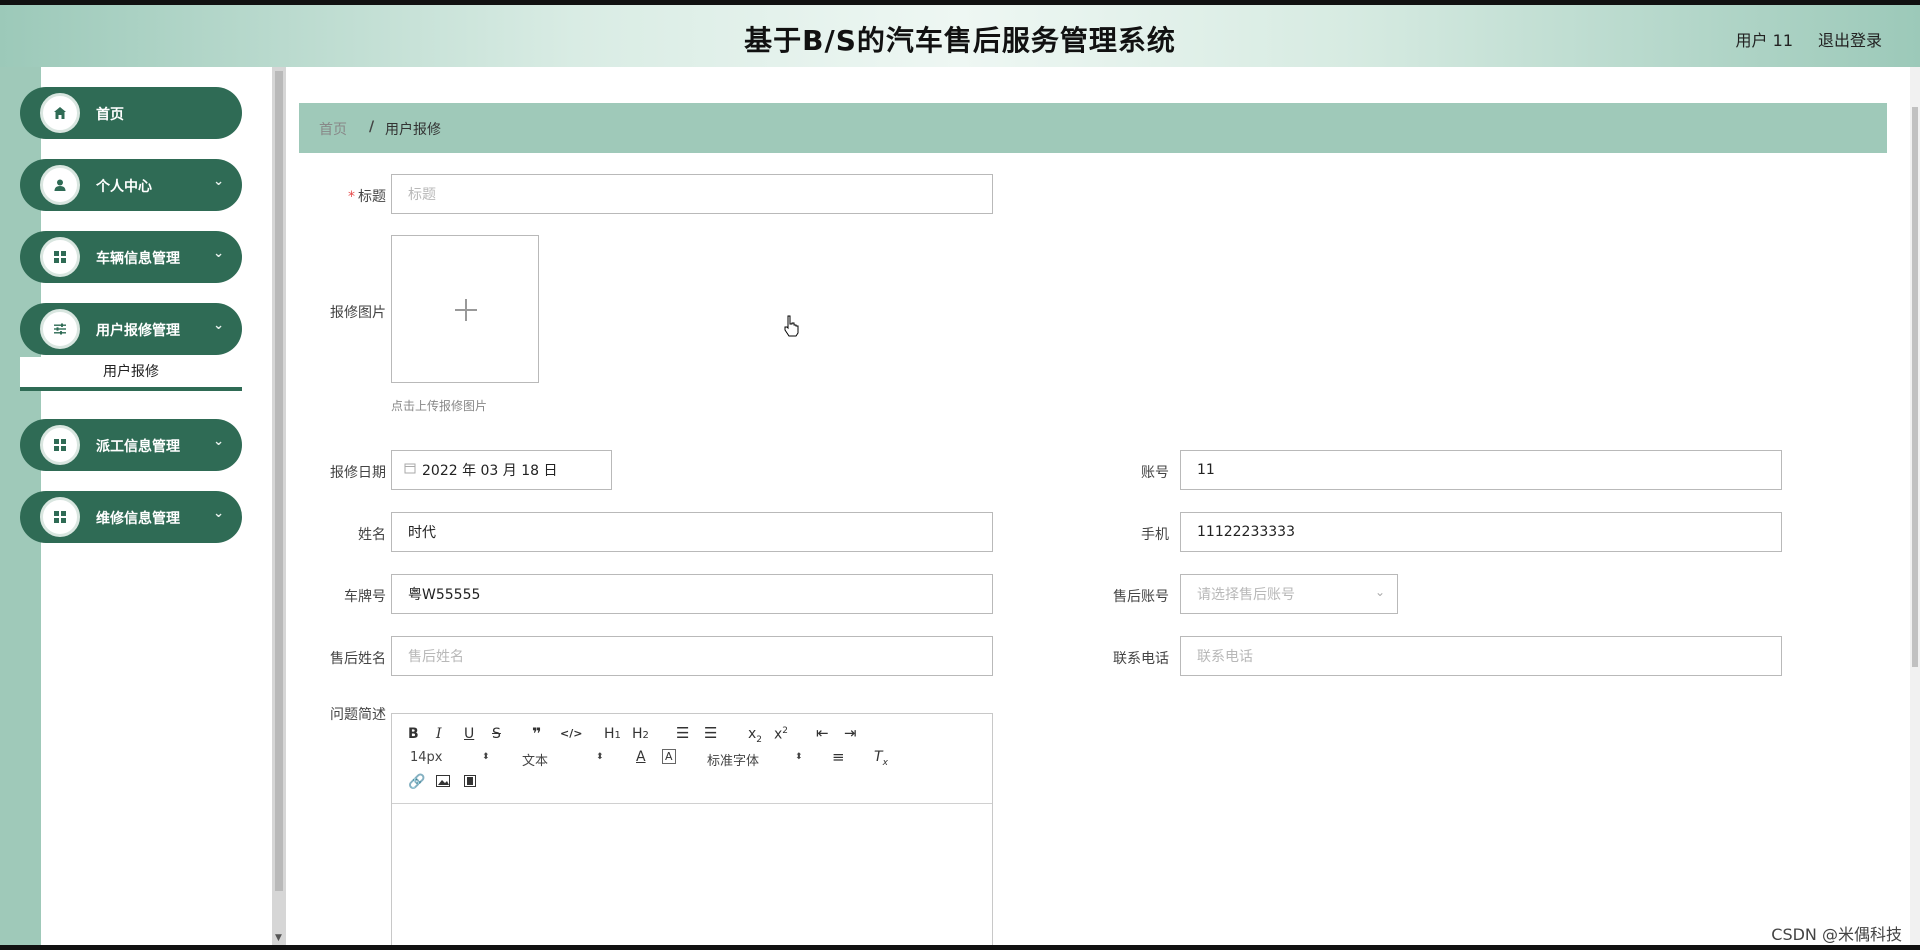 Image resolution: width=1920 pixels, height=950 pixels. I want to click on current-user: 用户 11, so click(1764, 40).